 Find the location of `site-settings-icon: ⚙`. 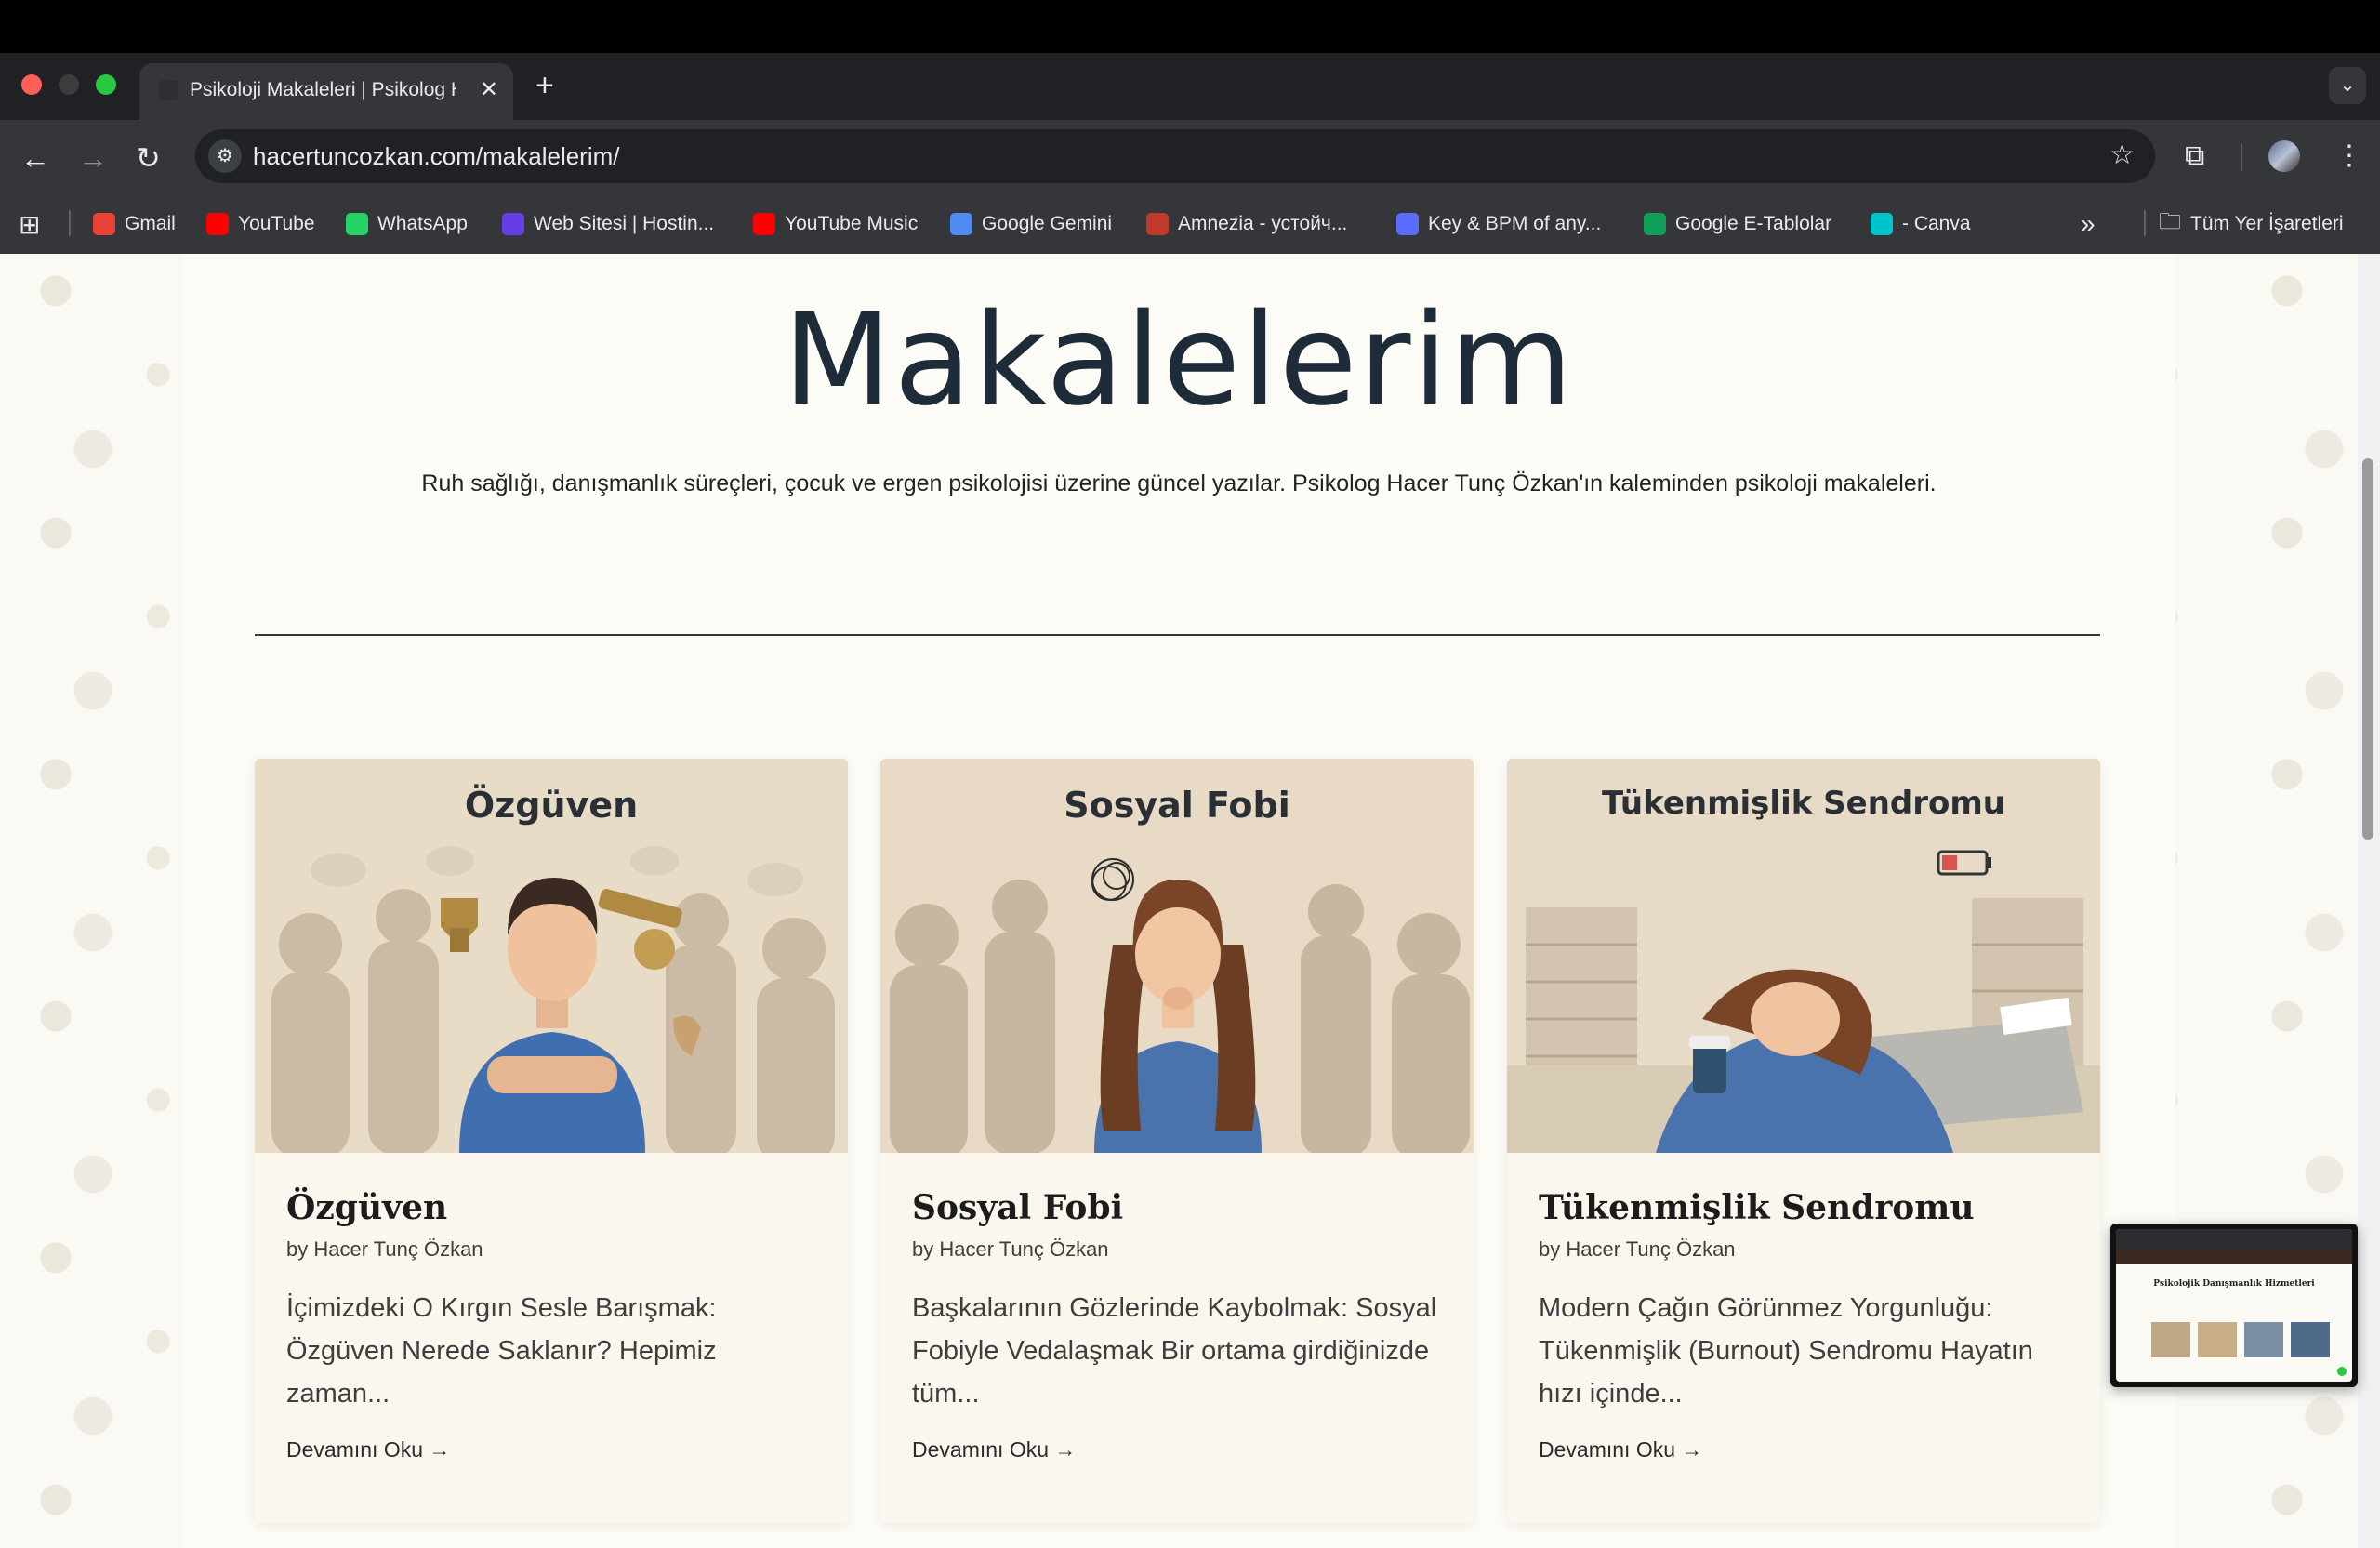

site-settings-icon: ⚙ is located at coordinates (225, 156).